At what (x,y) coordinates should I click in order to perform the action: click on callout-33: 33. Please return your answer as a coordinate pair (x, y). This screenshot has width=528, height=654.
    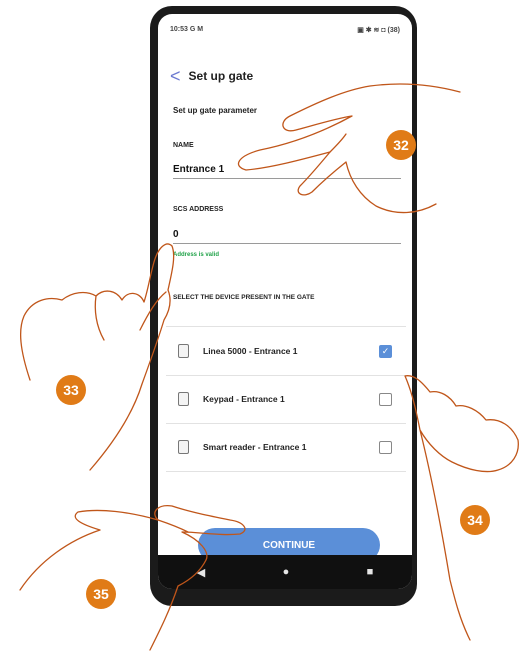
    Looking at the image, I should click on (71, 390).